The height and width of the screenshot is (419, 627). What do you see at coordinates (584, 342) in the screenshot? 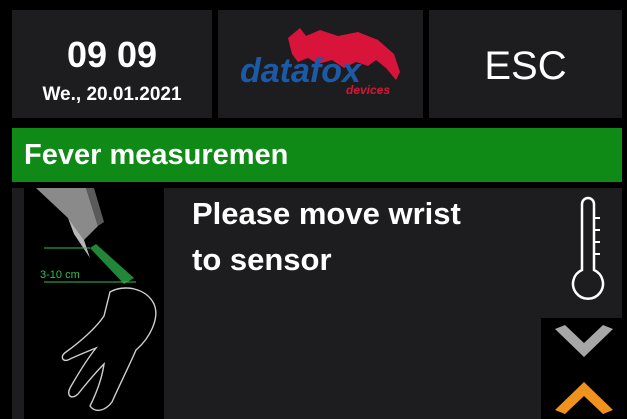
I see `chevron-down-icon` at bounding box center [584, 342].